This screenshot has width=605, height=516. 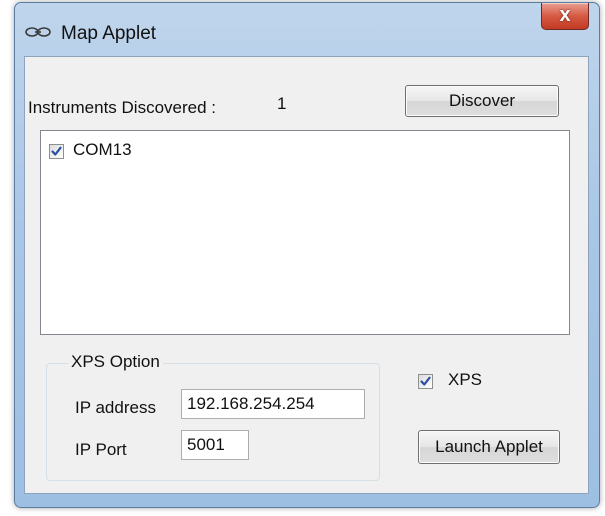 I want to click on xps-checkbox-label: XPS, so click(x=465, y=379).